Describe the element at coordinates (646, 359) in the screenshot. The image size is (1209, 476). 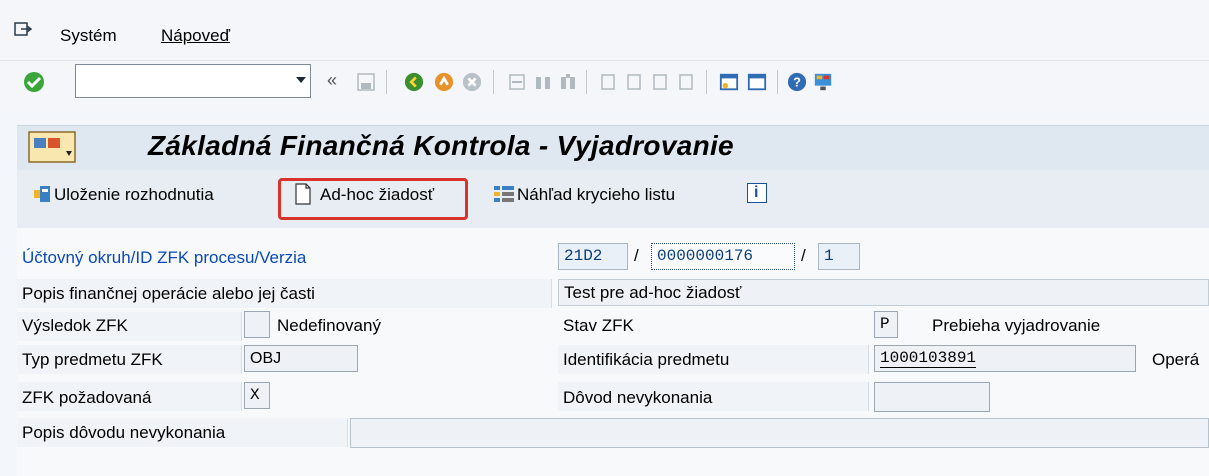
I see `subject-id-label: Identifikácia predmetu` at that location.